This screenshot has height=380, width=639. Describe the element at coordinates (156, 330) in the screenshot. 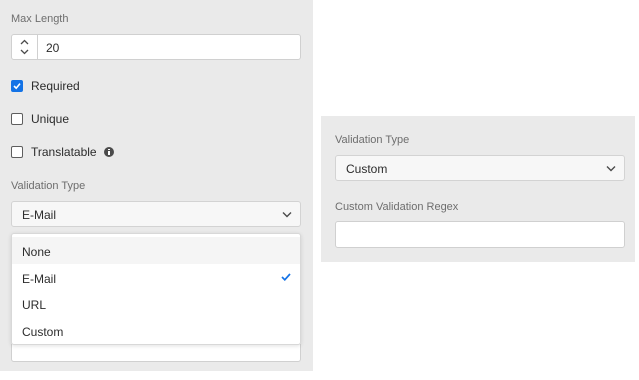

I see `dropdown-option-custom: Custom` at that location.